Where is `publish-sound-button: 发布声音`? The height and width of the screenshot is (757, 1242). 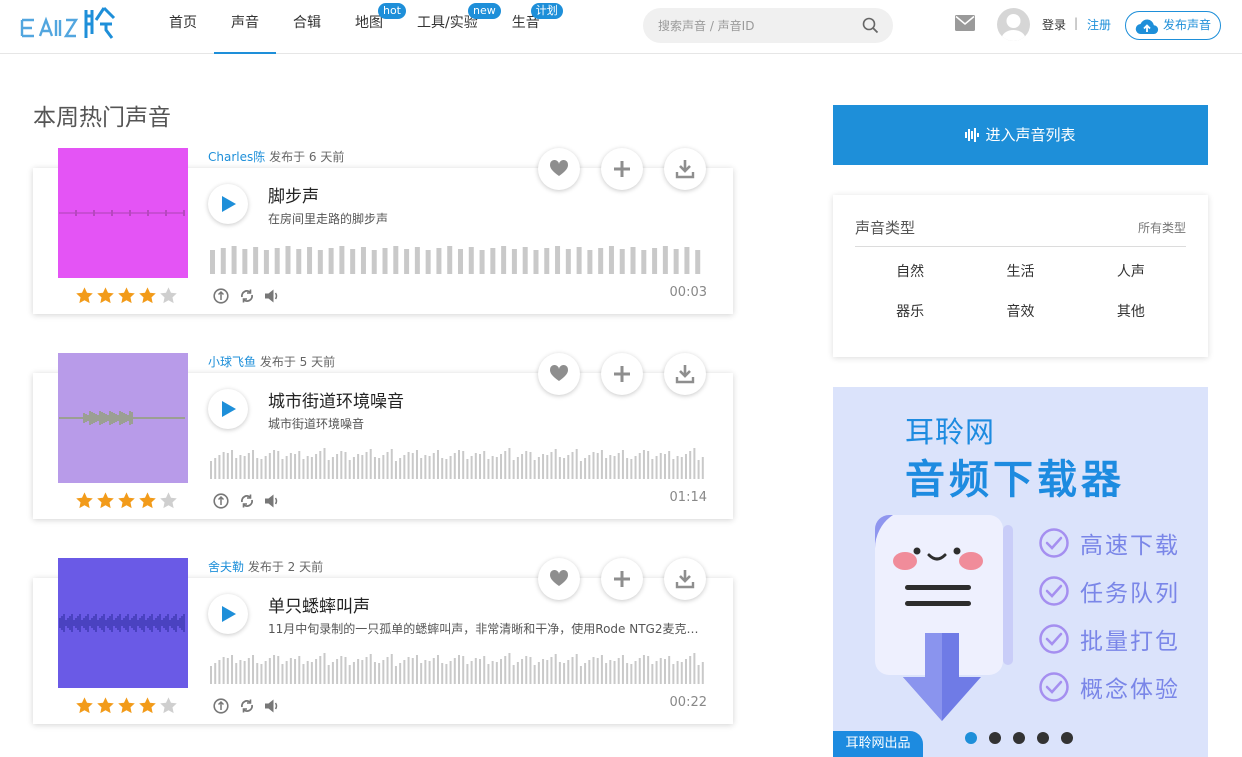 publish-sound-button: 发布声音 is located at coordinates (1173, 25).